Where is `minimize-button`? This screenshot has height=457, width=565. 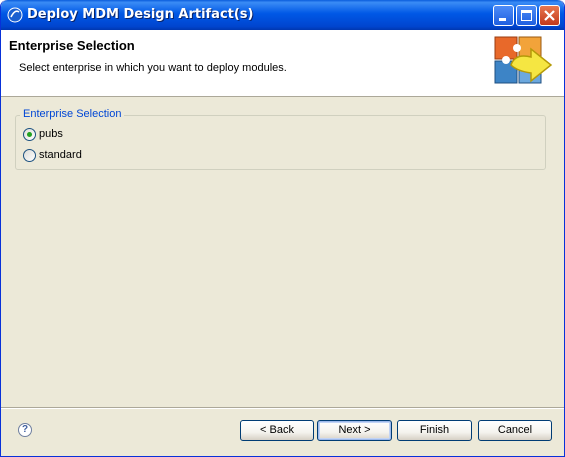
minimize-button is located at coordinates (503, 15).